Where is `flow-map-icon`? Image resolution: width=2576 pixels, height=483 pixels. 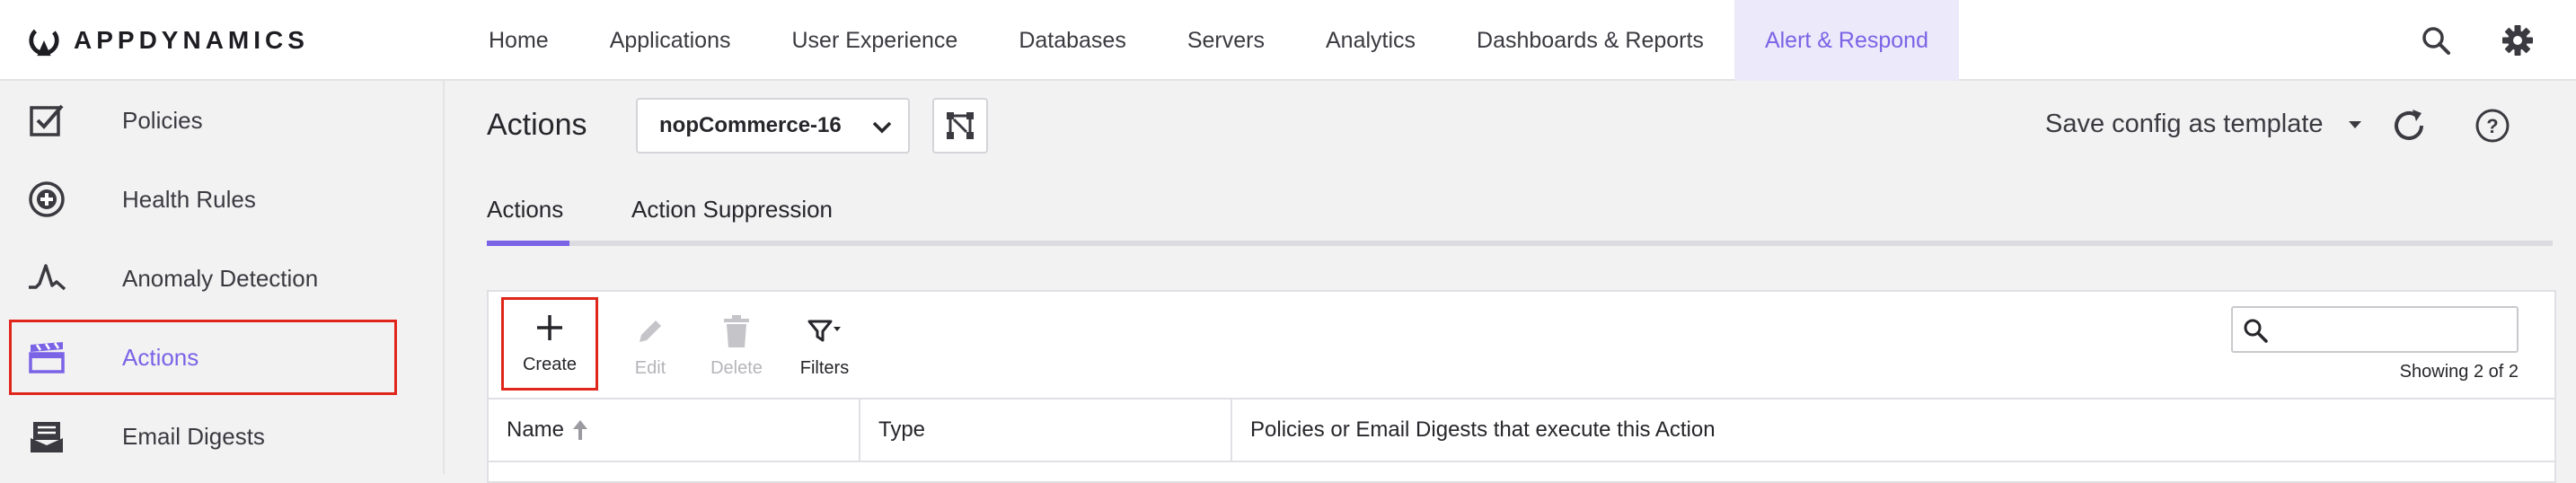 flow-map-icon is located at coordinates (960, 125).